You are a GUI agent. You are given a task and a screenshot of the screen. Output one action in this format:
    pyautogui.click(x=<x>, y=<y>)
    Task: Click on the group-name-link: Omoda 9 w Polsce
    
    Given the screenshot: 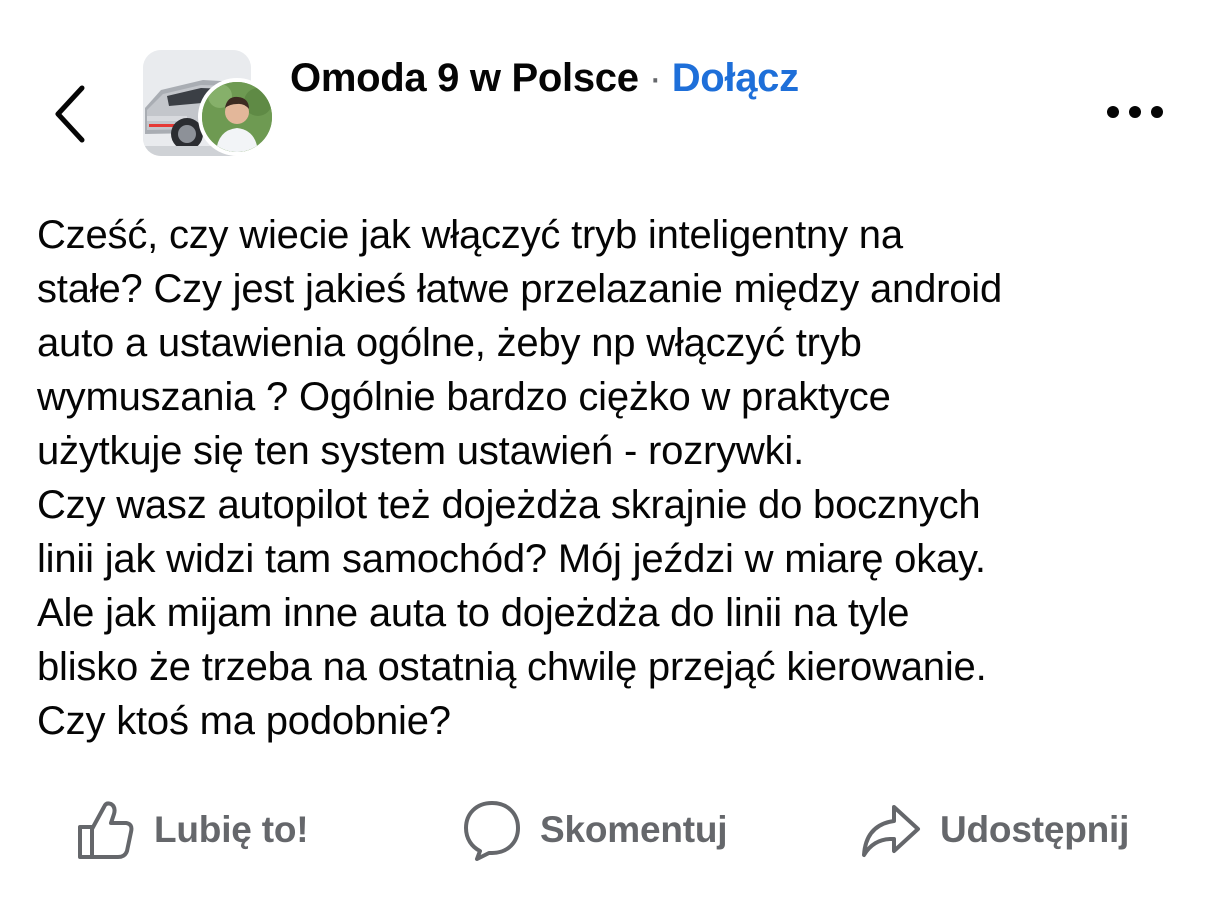 What is the action you would take?
    pyautogui.click(x=464, y=78)
    